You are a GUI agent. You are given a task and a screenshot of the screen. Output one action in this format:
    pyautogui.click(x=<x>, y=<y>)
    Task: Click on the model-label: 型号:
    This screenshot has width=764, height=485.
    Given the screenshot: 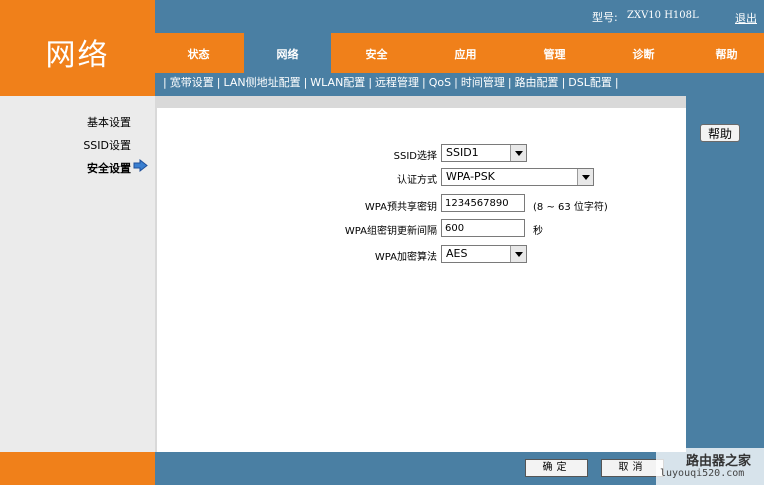 What is the action you would take?
    pyautogui.click(x=605, y=17)
    